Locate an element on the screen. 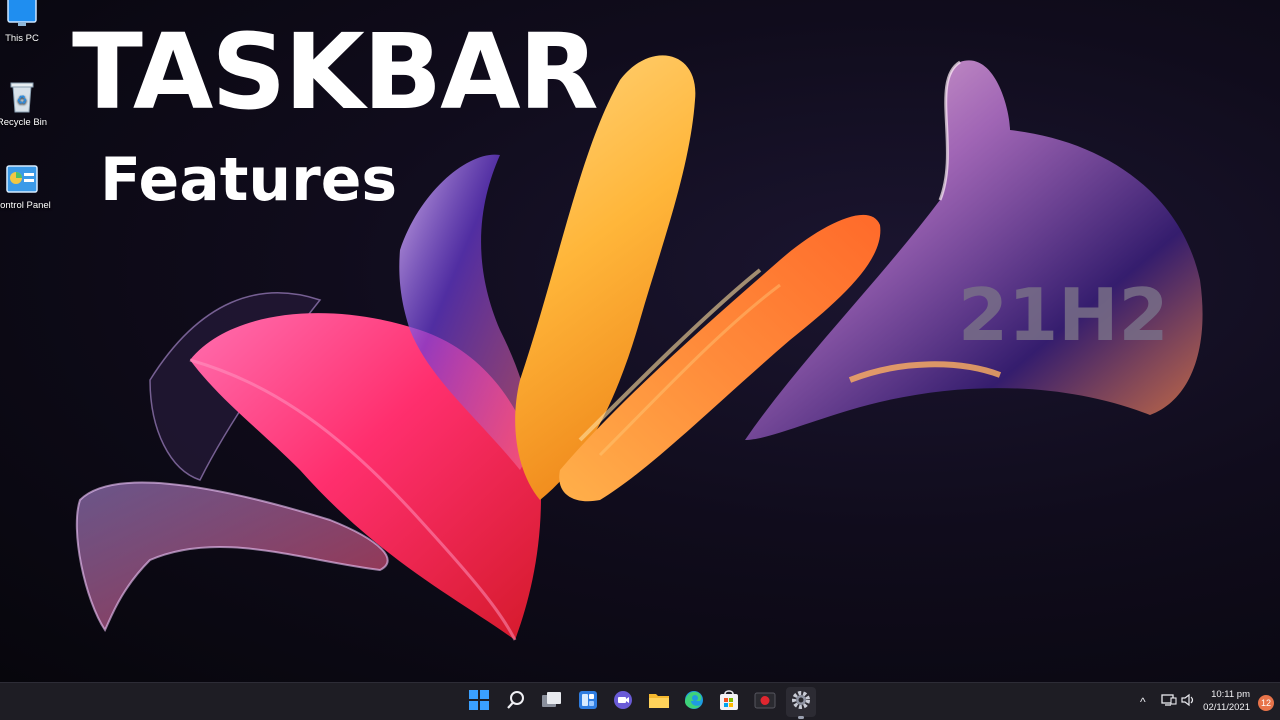 The height and width of the screenshot is (720, 1280). taskbar-chat-button is located at coordinates (623, 702).